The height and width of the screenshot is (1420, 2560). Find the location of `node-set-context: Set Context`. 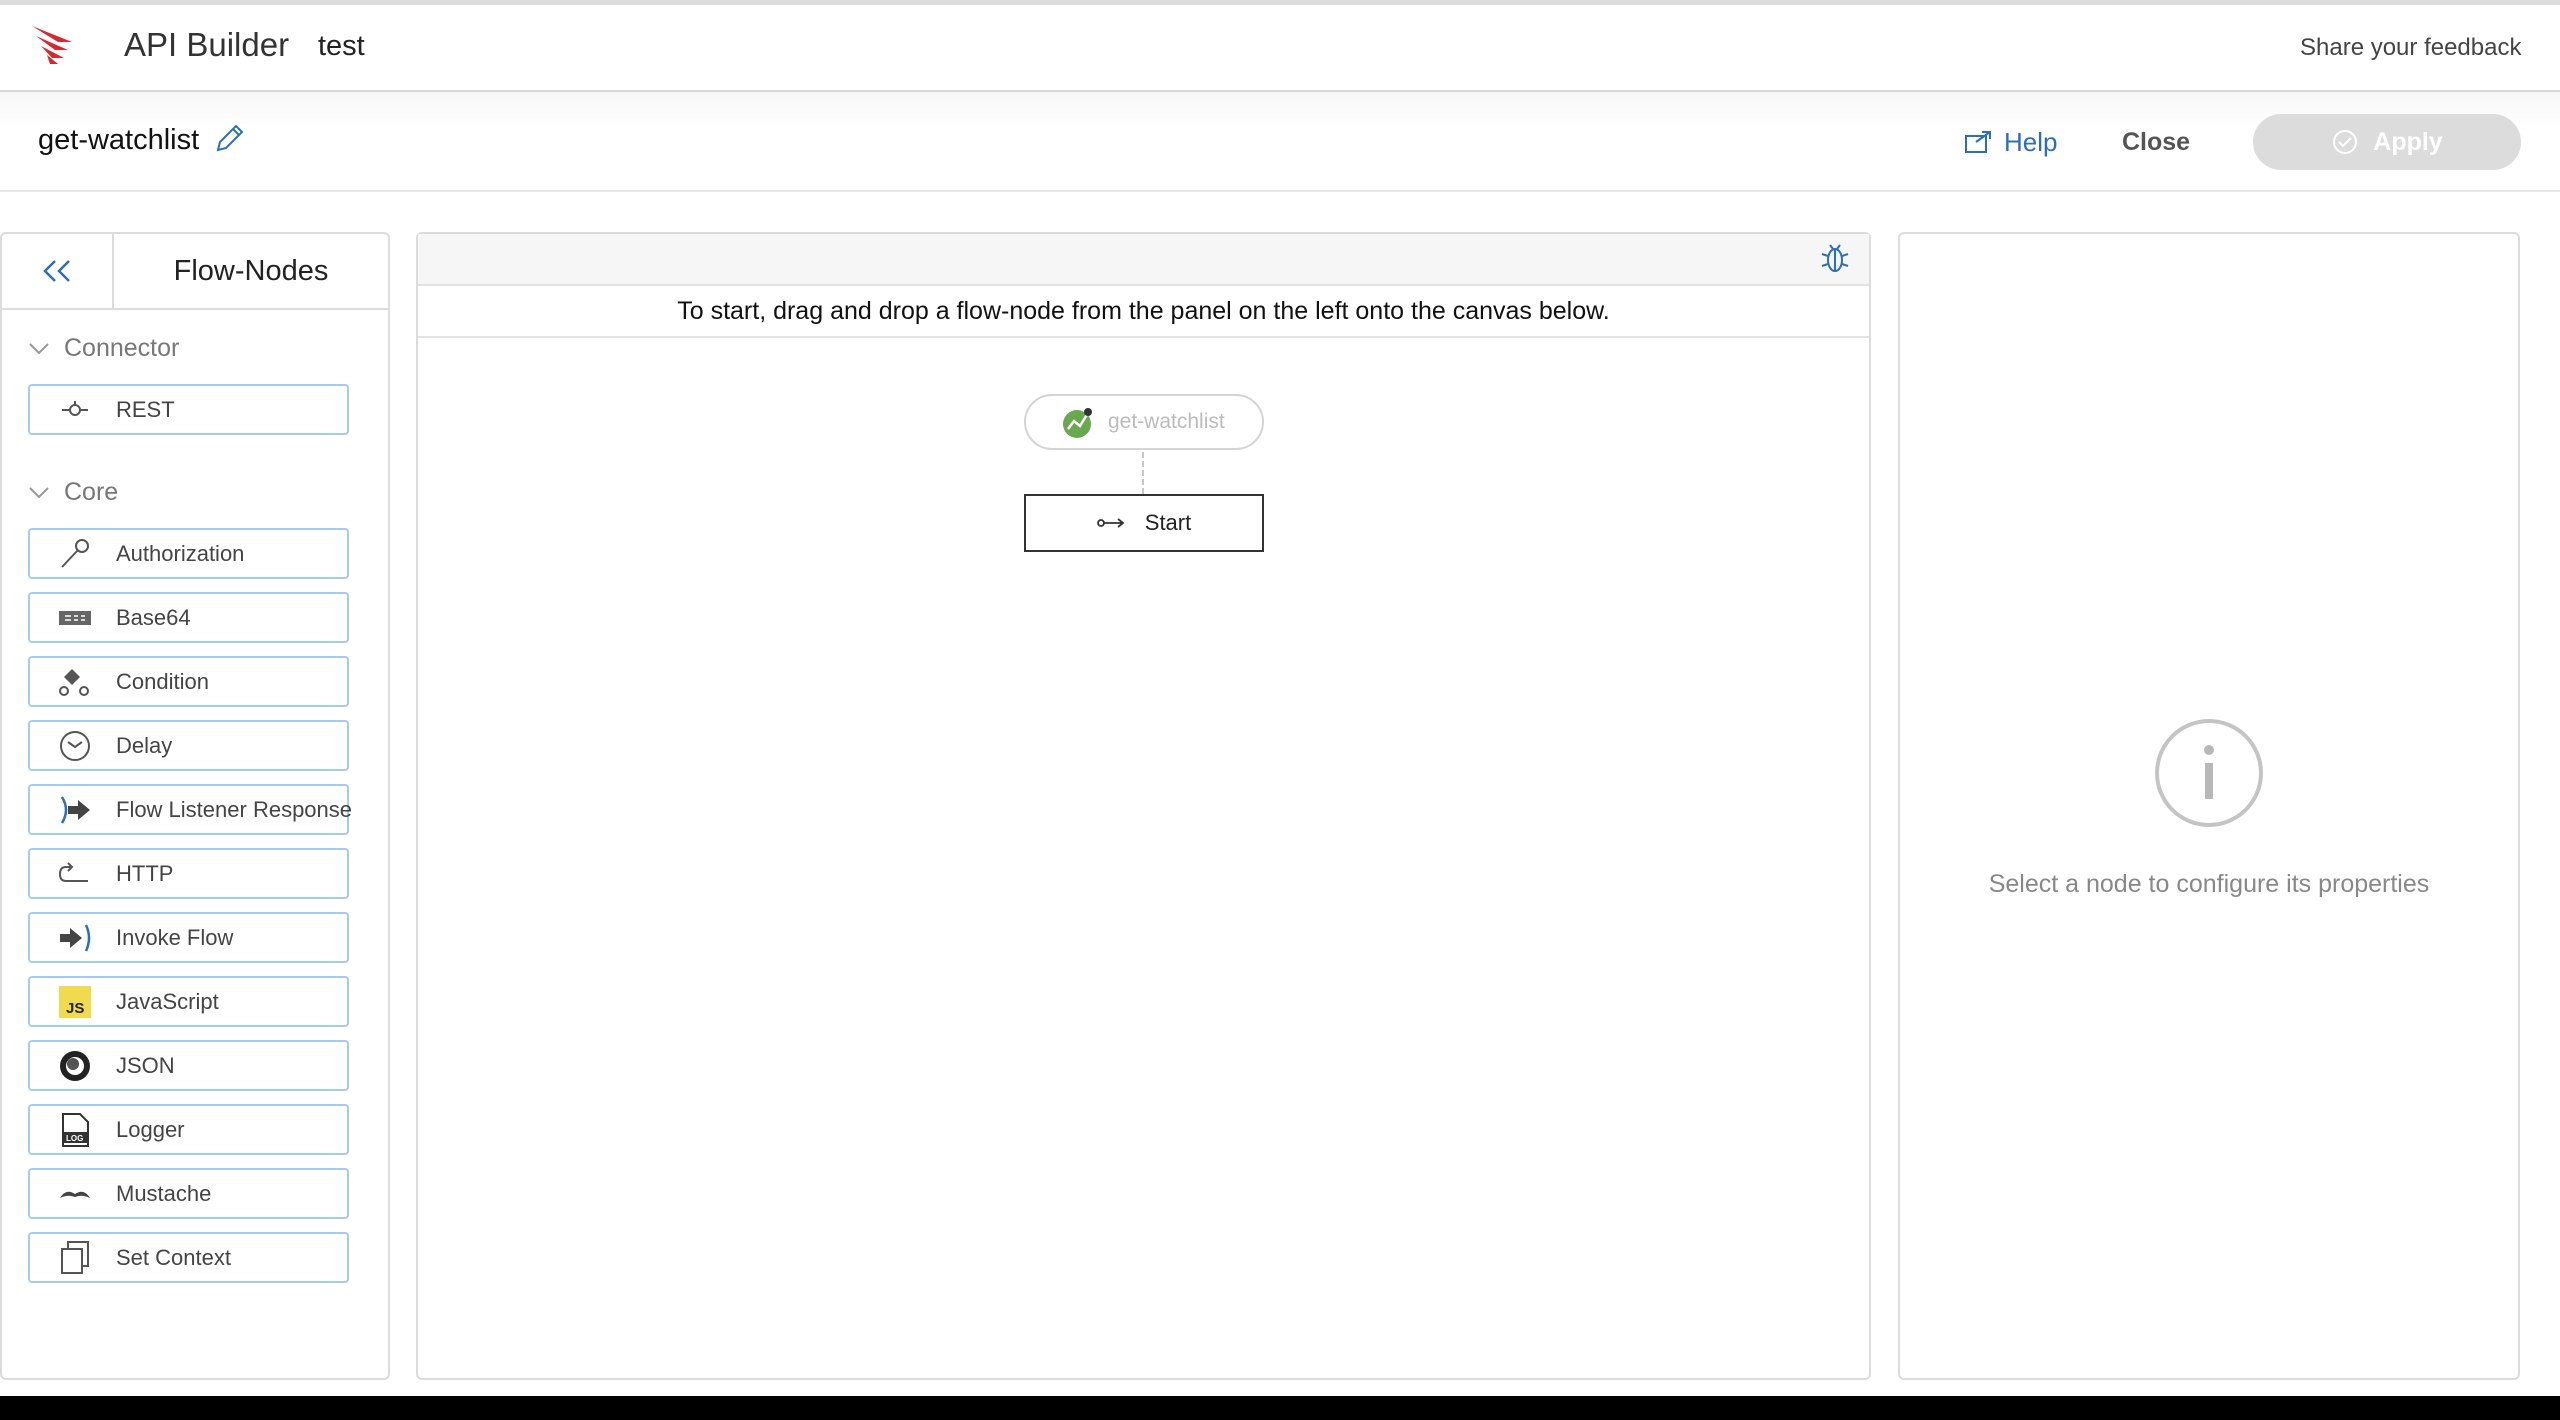

node-set-context: Set Context is located at coordinates (188, 1257).